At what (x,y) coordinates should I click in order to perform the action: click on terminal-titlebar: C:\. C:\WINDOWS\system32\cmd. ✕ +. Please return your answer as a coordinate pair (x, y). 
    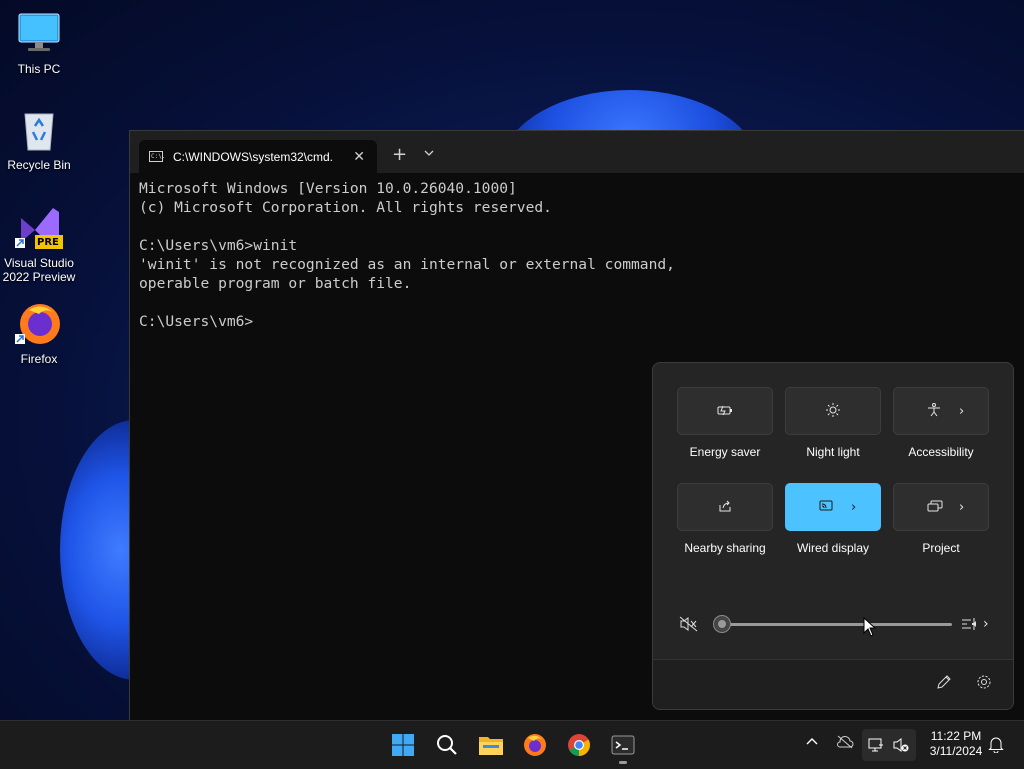
    Looking at the image, I should click on (577, 152).